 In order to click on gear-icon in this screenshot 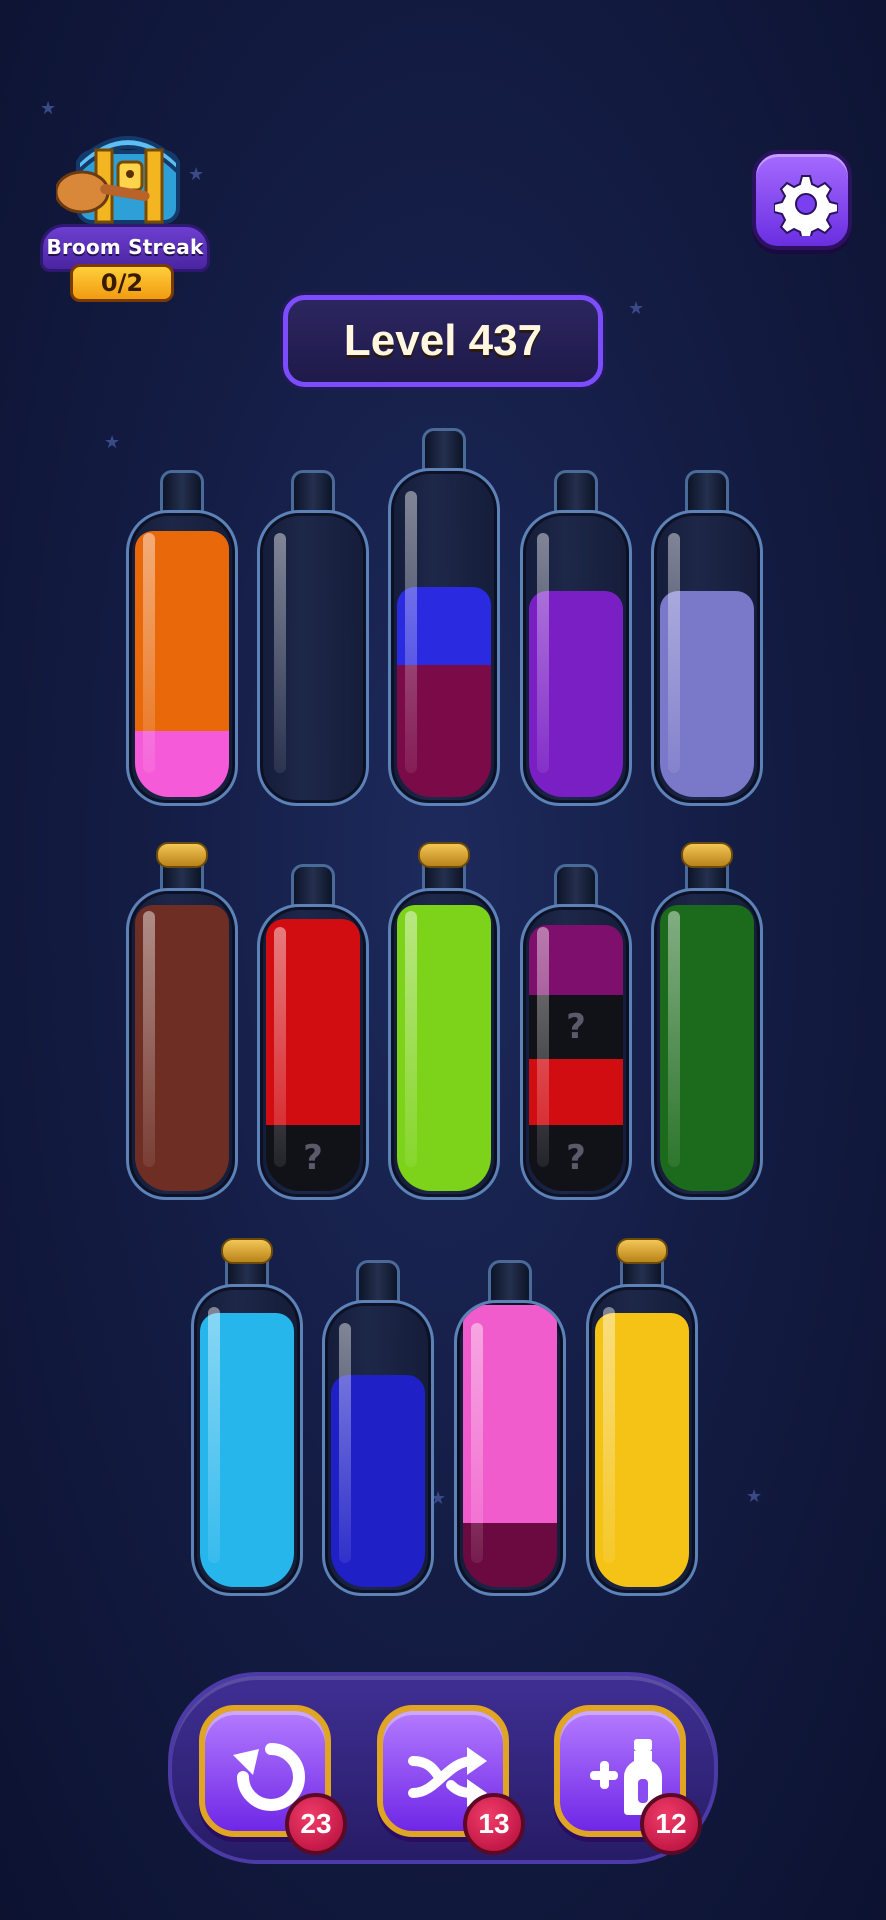, I will do `click(806, 205)`.